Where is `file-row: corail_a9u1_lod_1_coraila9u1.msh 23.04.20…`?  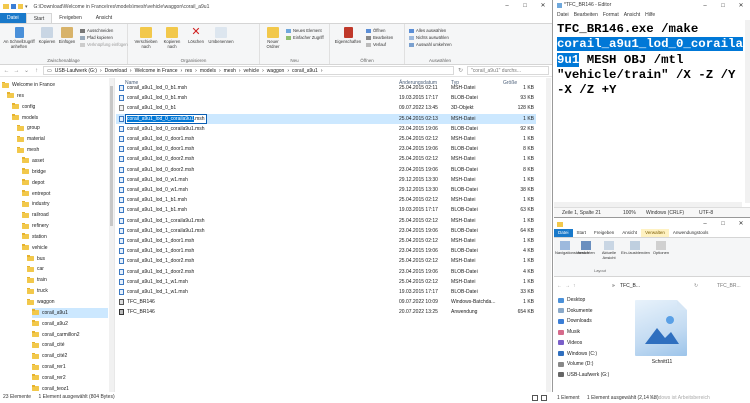 file-row: corail_a9u1_lod_1_coraila9u1.msh 23.04.20… is located at coordinates (326, 231).